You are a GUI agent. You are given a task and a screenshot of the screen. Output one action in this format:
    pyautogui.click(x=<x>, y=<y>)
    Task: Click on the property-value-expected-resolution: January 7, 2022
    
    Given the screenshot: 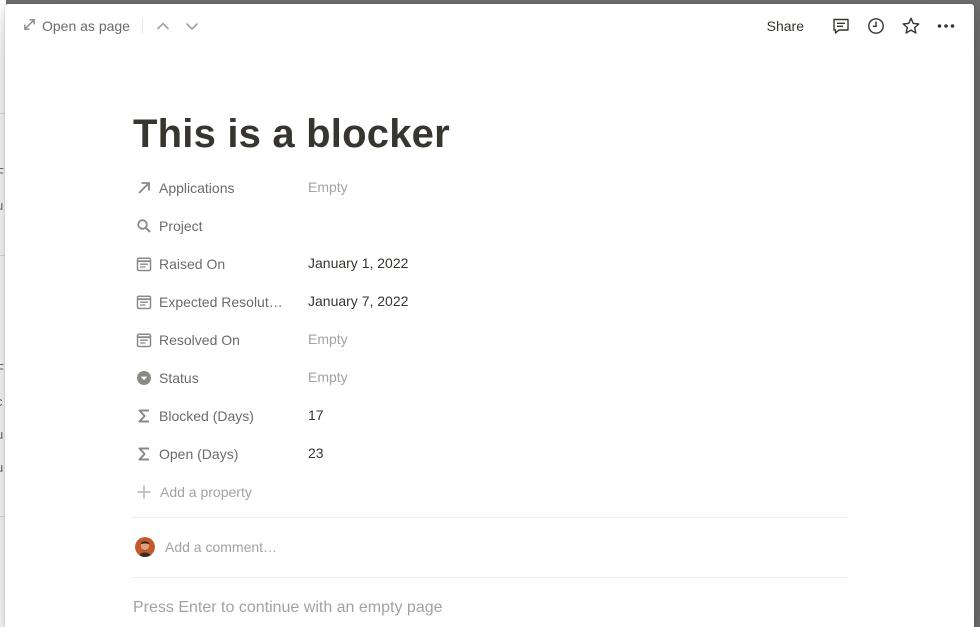 What is the action you would take?
    pyautogui.click(x=575, y=301)
    